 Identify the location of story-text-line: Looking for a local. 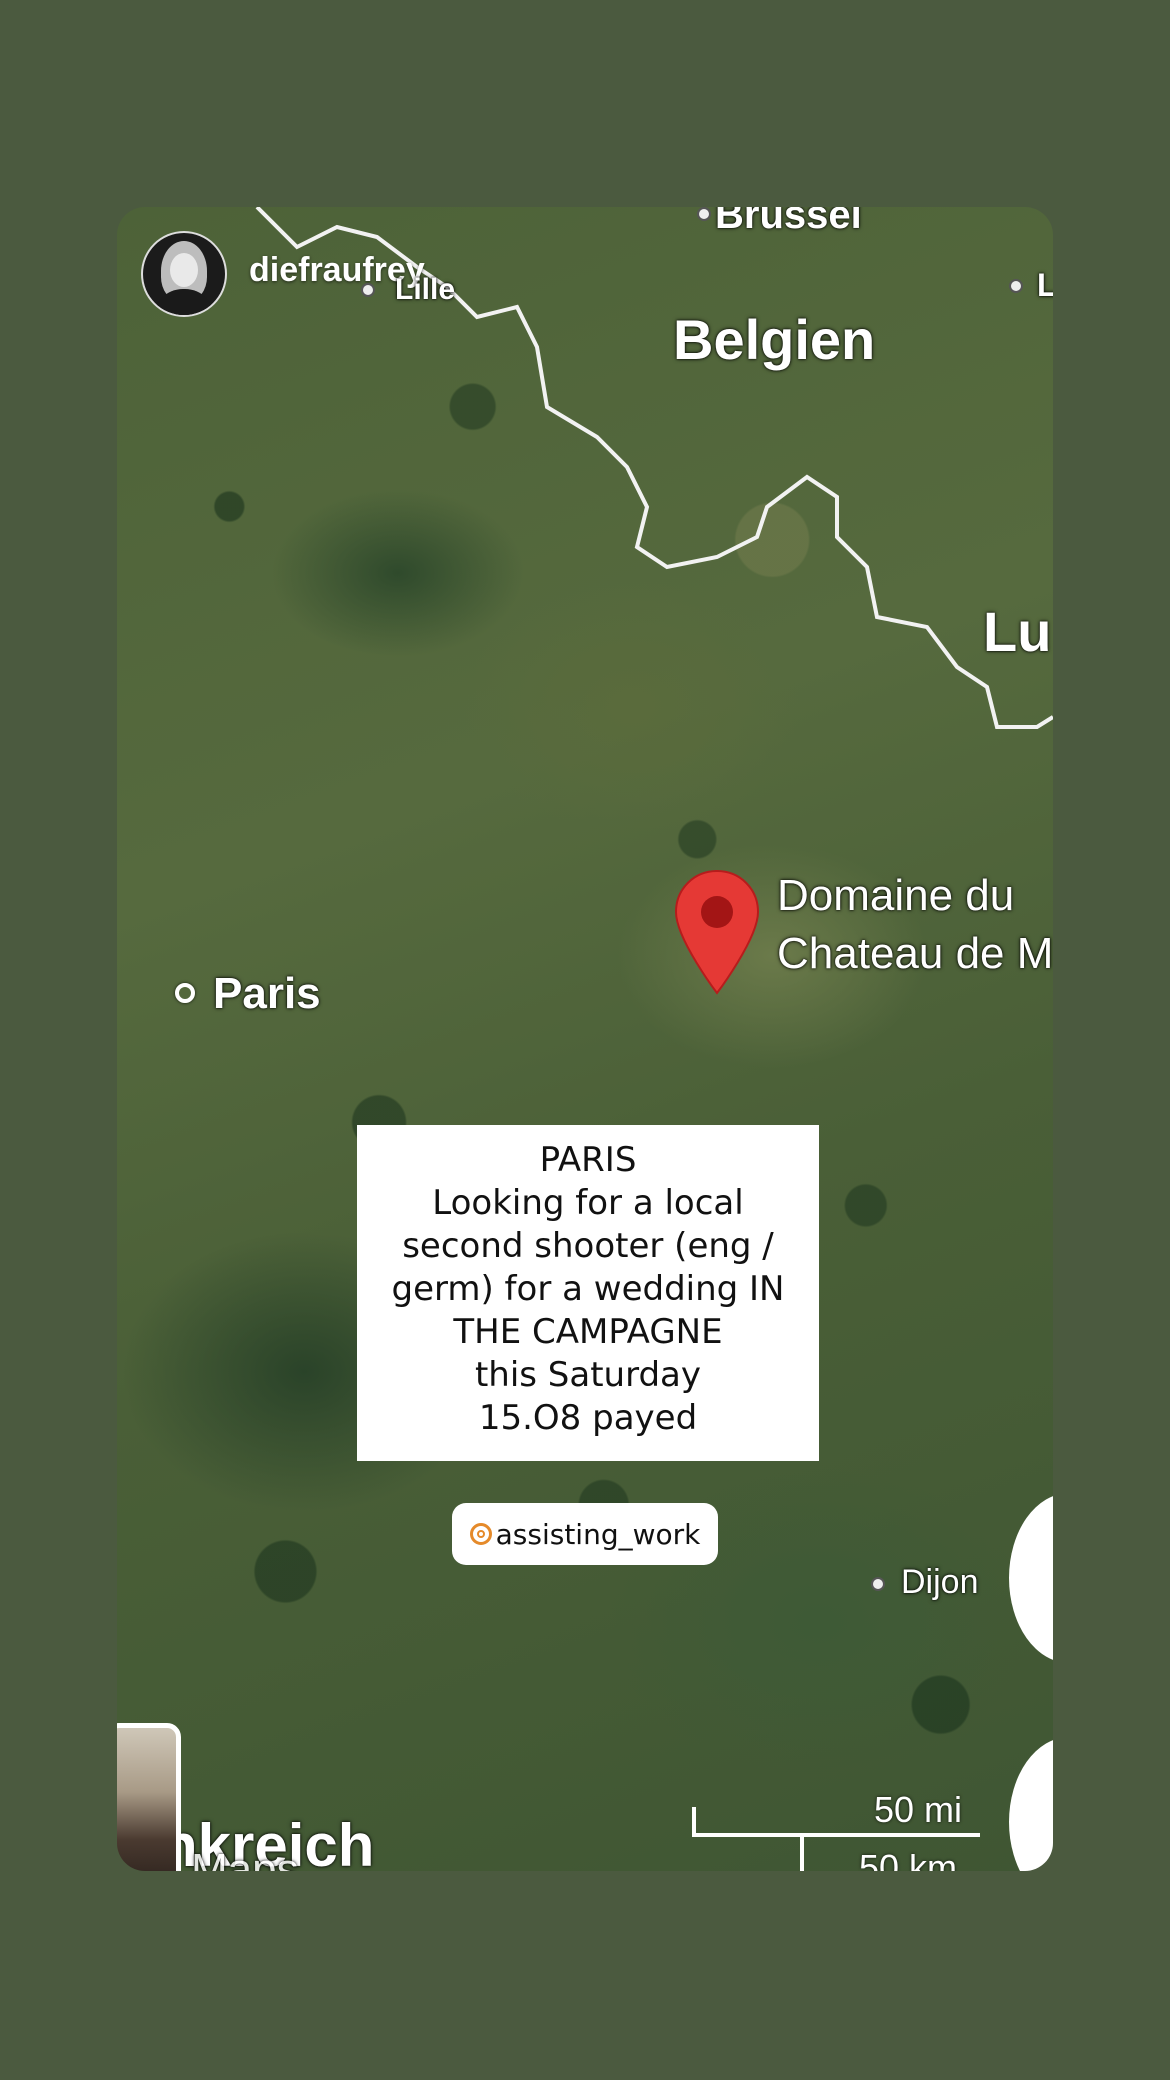
(588, 1203).